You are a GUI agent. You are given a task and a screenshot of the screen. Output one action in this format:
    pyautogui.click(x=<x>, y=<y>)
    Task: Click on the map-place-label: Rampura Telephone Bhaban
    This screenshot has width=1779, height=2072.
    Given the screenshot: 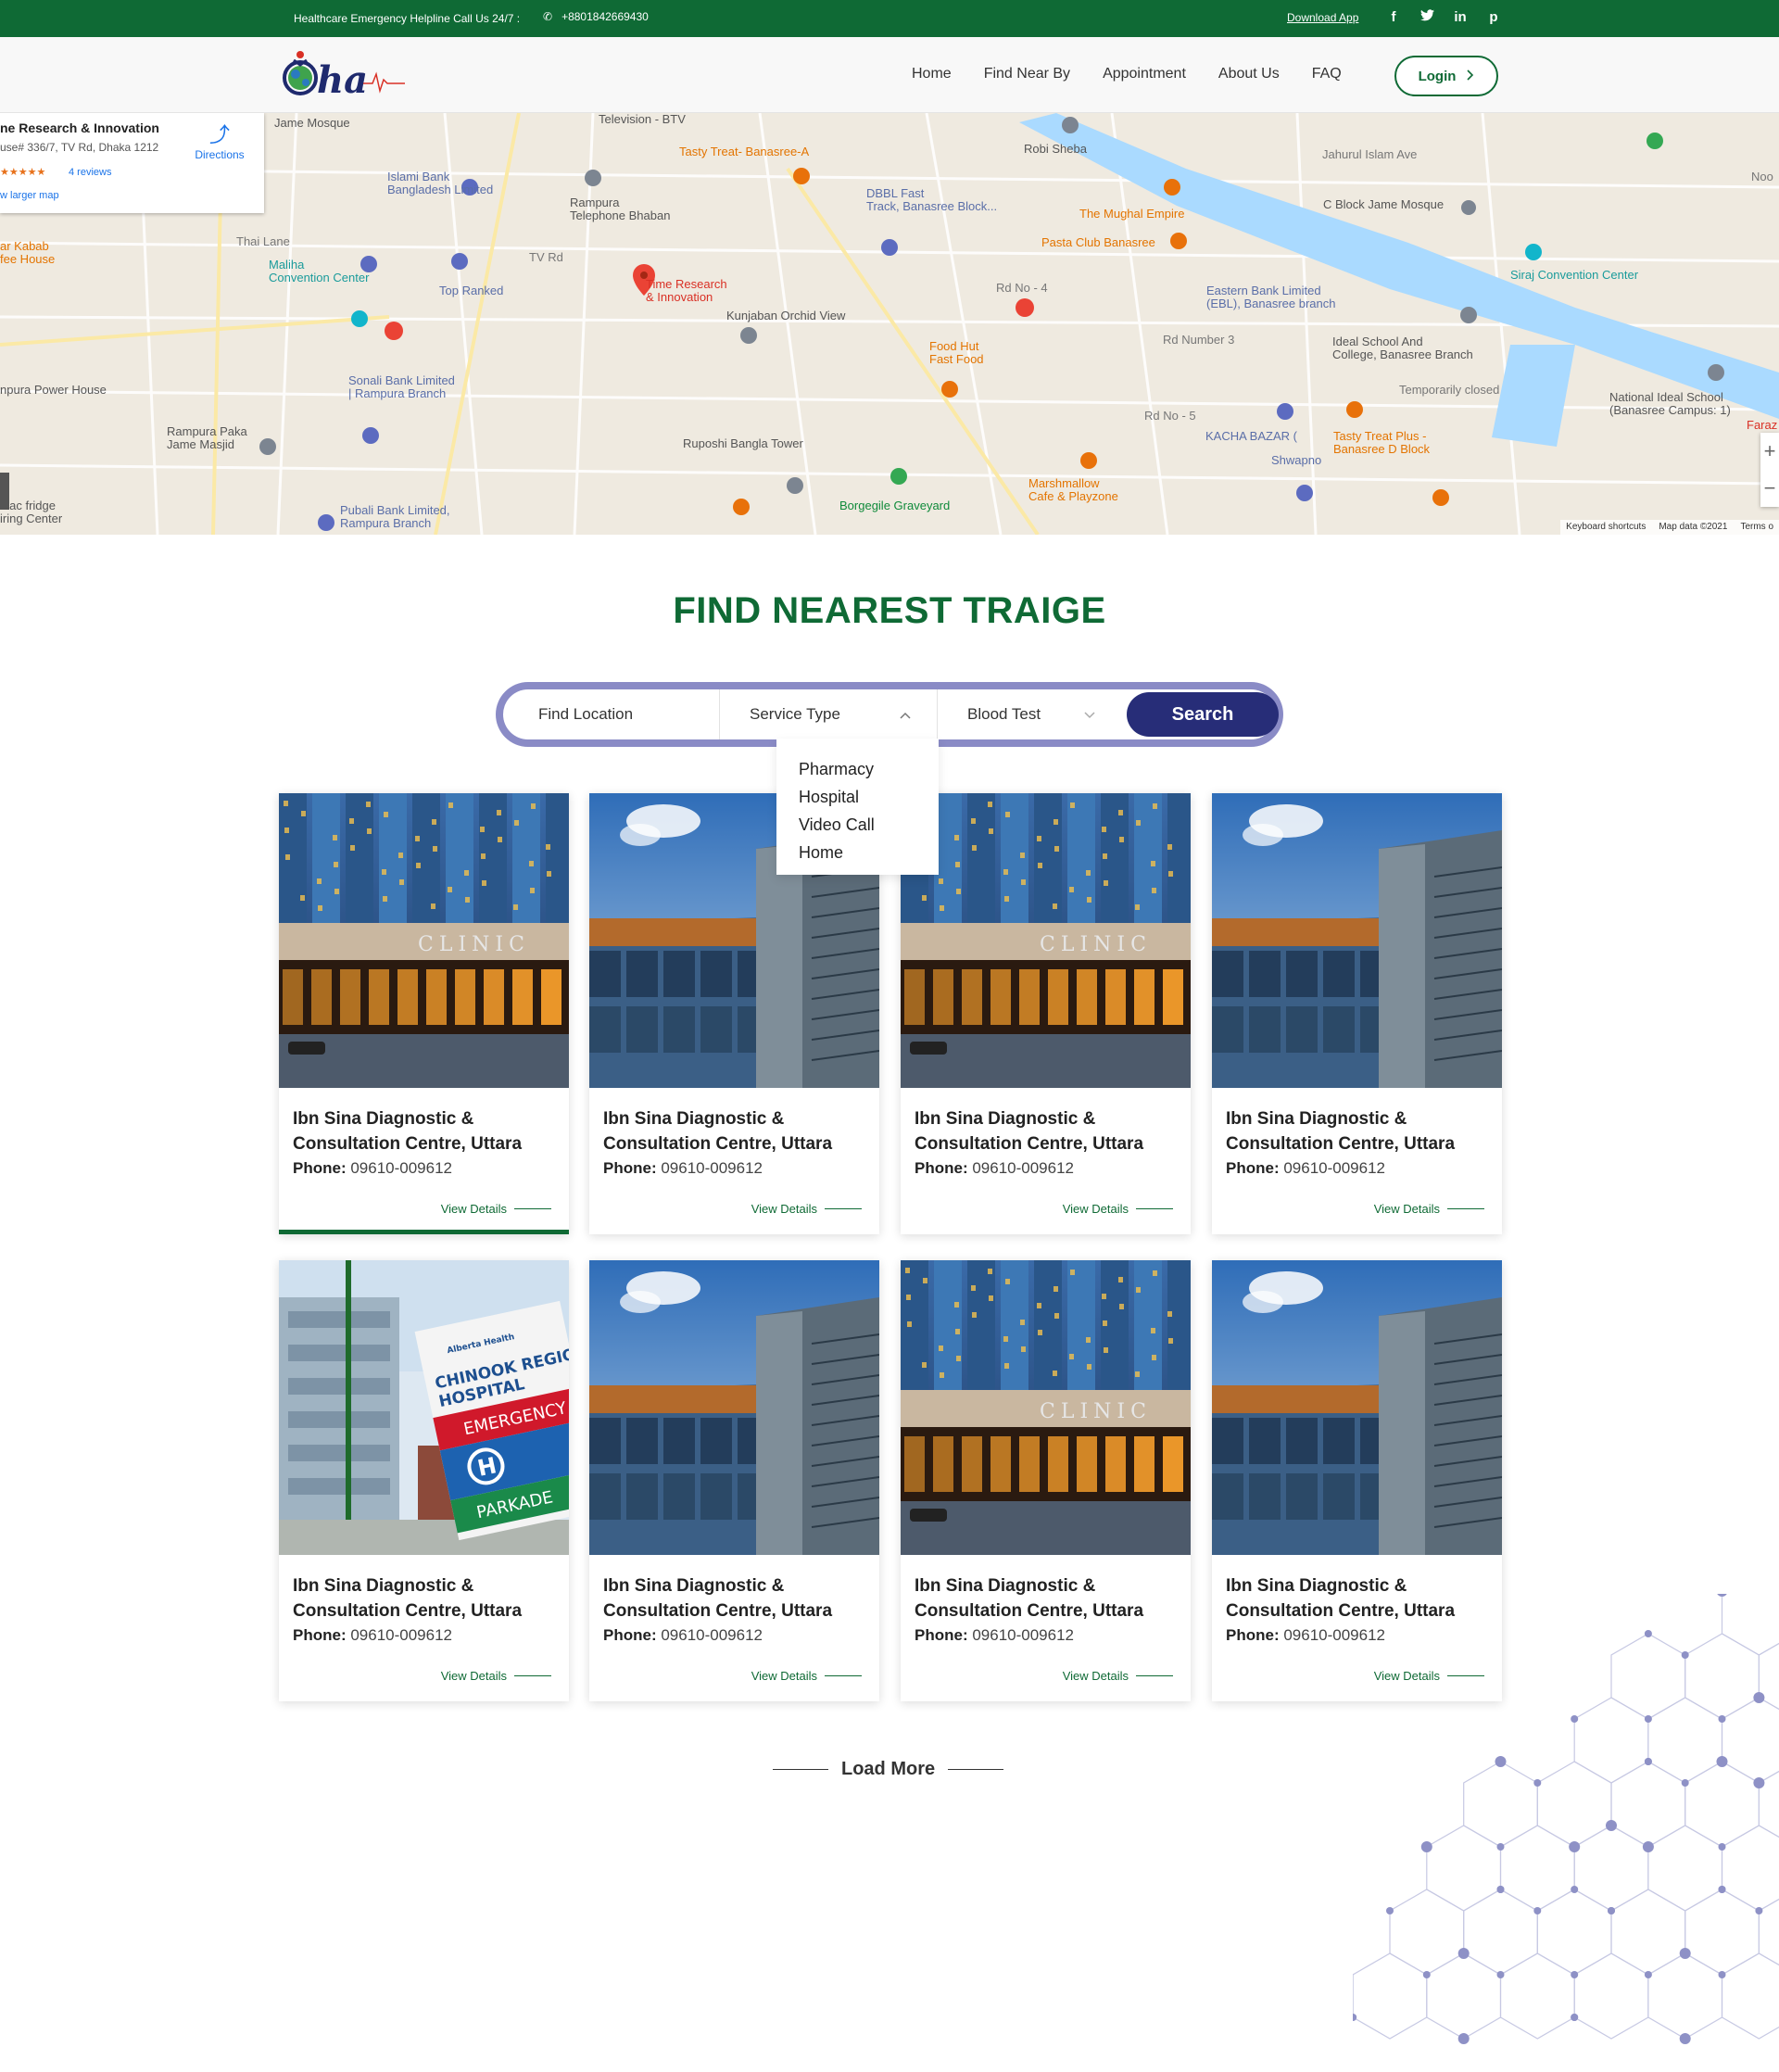 What is the action you would take?
    pyautogui.click(x=620, y=209)
    